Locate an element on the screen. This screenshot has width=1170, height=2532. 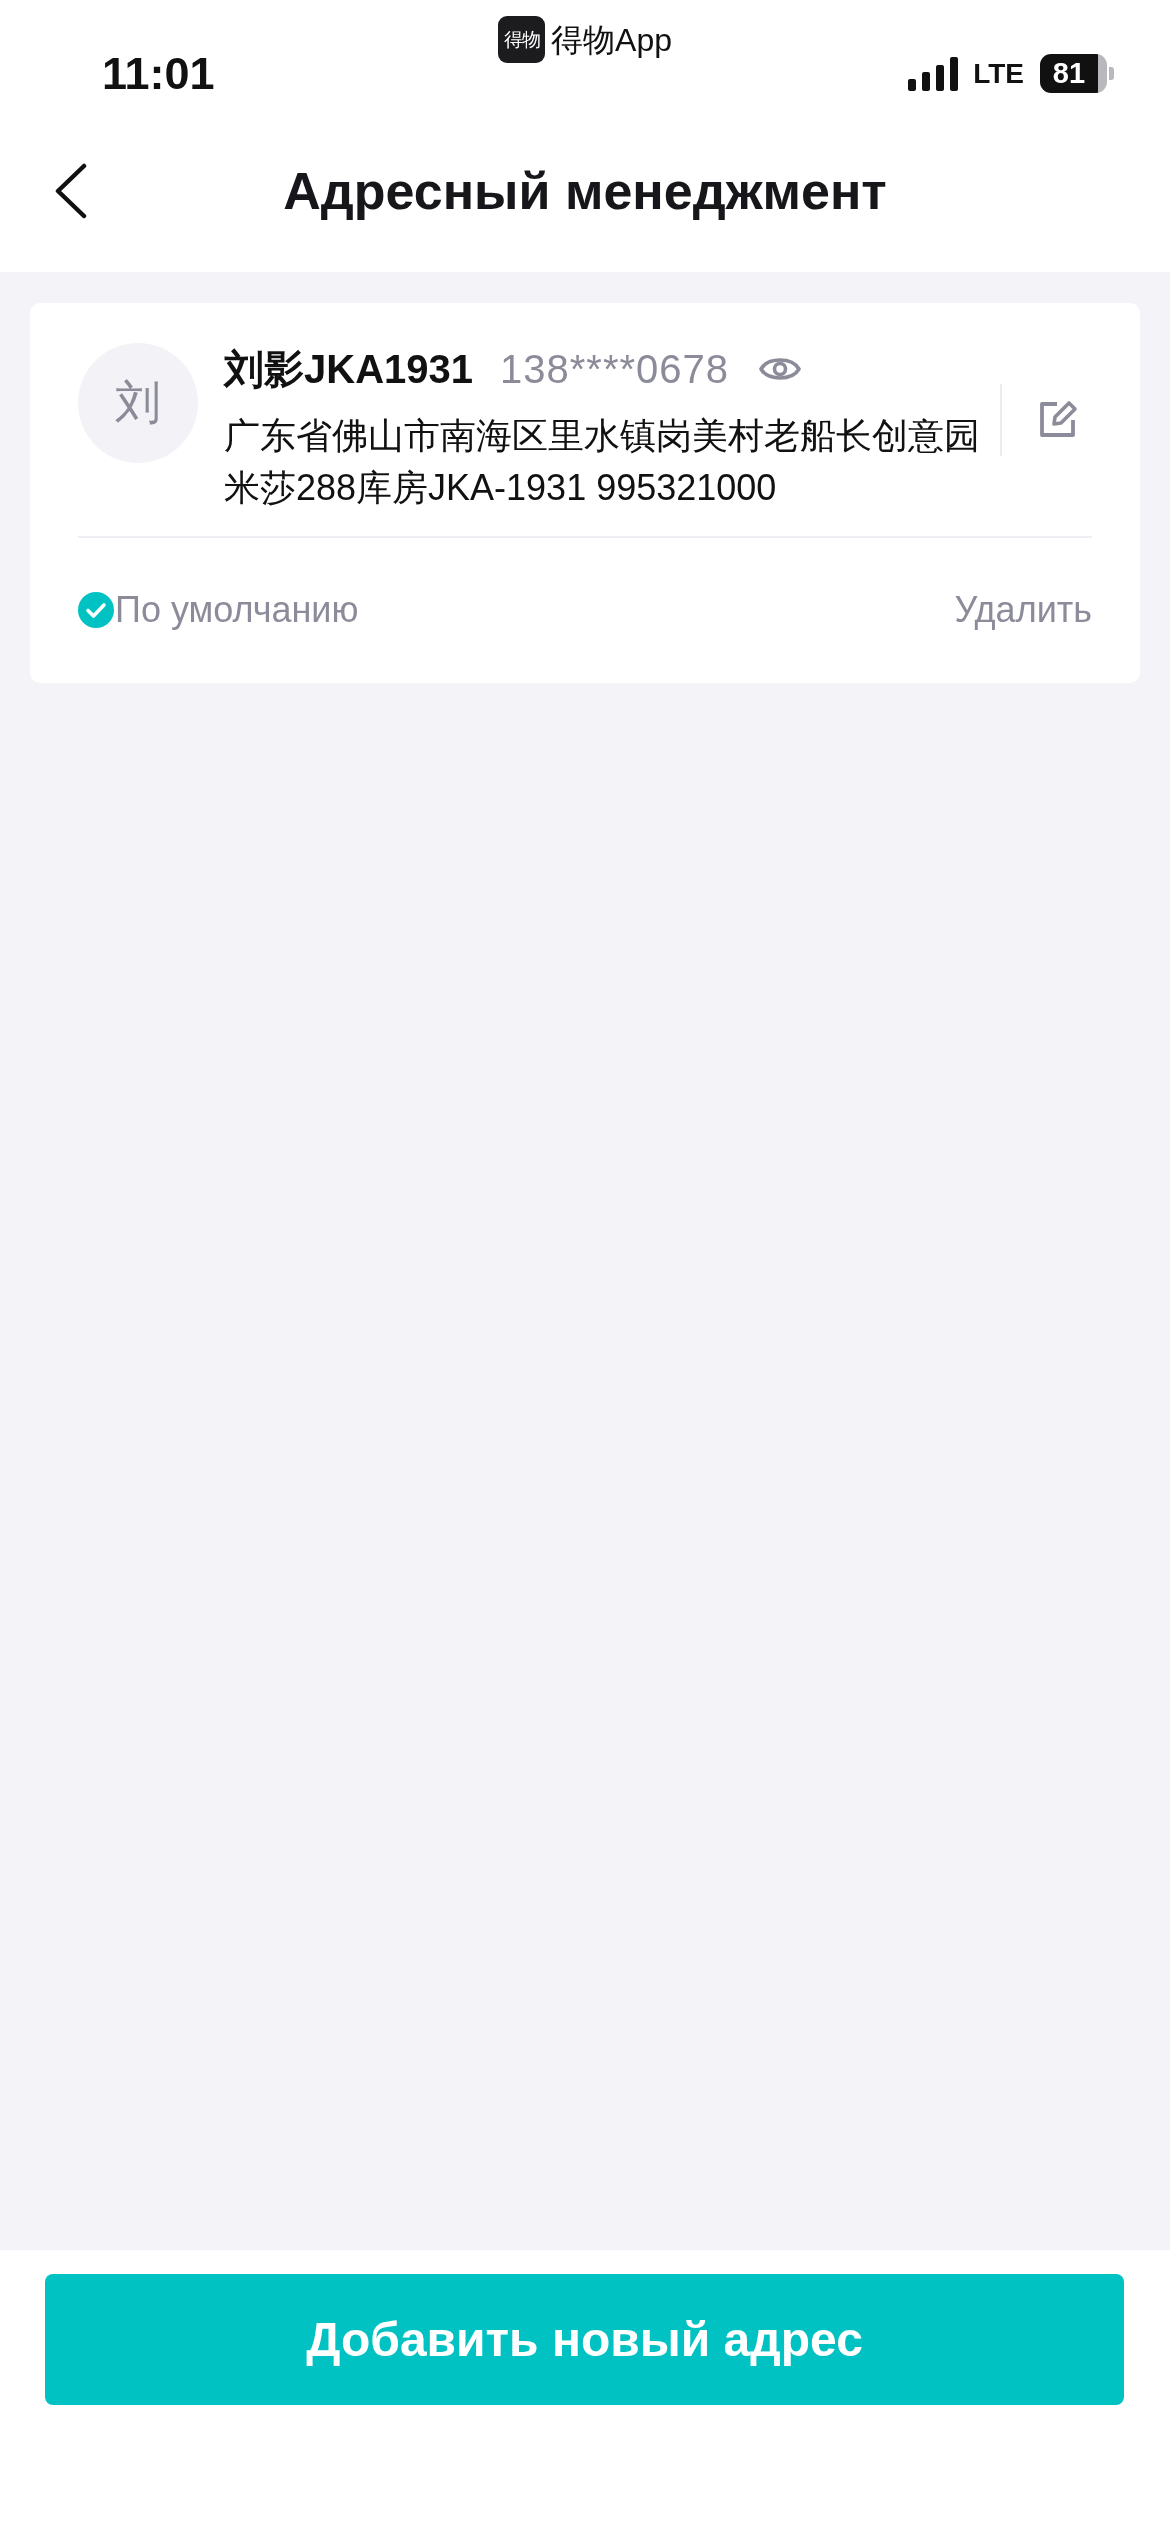
phone-number: 138****0678 is located at coordinates (614, 369).